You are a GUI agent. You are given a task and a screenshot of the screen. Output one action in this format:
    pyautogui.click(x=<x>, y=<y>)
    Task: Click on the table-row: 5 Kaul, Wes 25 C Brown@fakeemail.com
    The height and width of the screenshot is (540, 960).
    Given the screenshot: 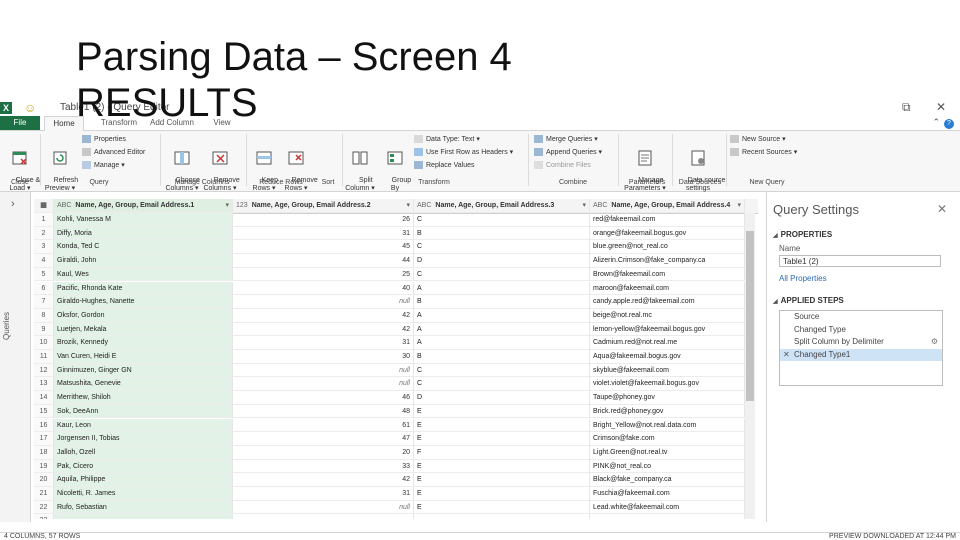 What is the action you would take?
    pyautogui.click(x=396, y=274)
    